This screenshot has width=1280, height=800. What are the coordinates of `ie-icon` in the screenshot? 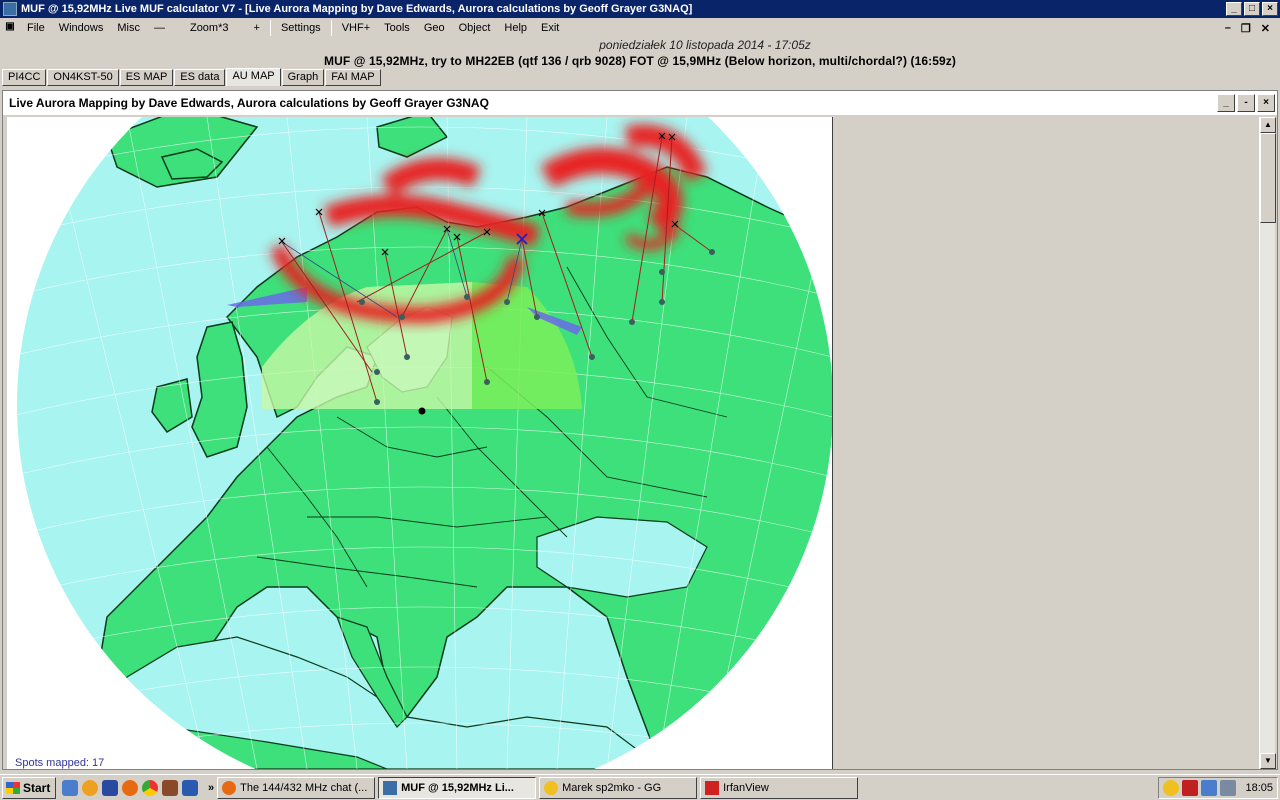 It's located at (70, 787).